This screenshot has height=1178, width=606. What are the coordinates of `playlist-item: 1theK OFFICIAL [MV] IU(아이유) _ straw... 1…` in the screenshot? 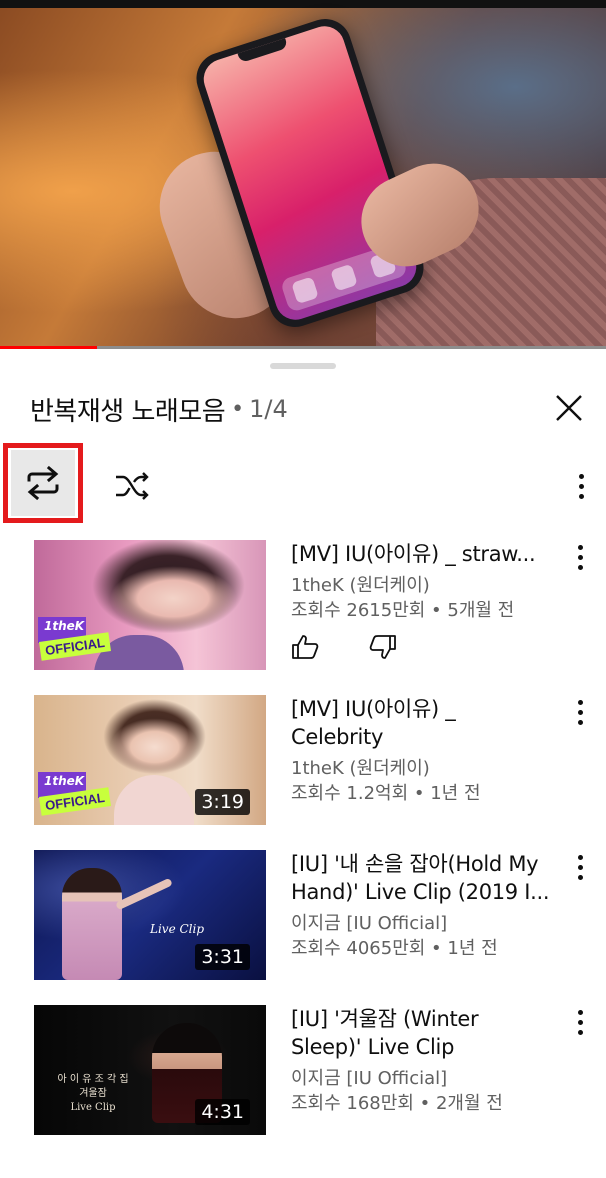 It's located at (303, 610).